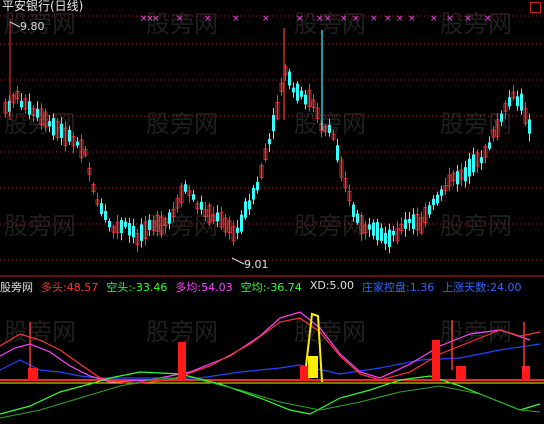  Describe the element at coordinates (313, 367) in the screenshot. I see `peak-block` at that location.